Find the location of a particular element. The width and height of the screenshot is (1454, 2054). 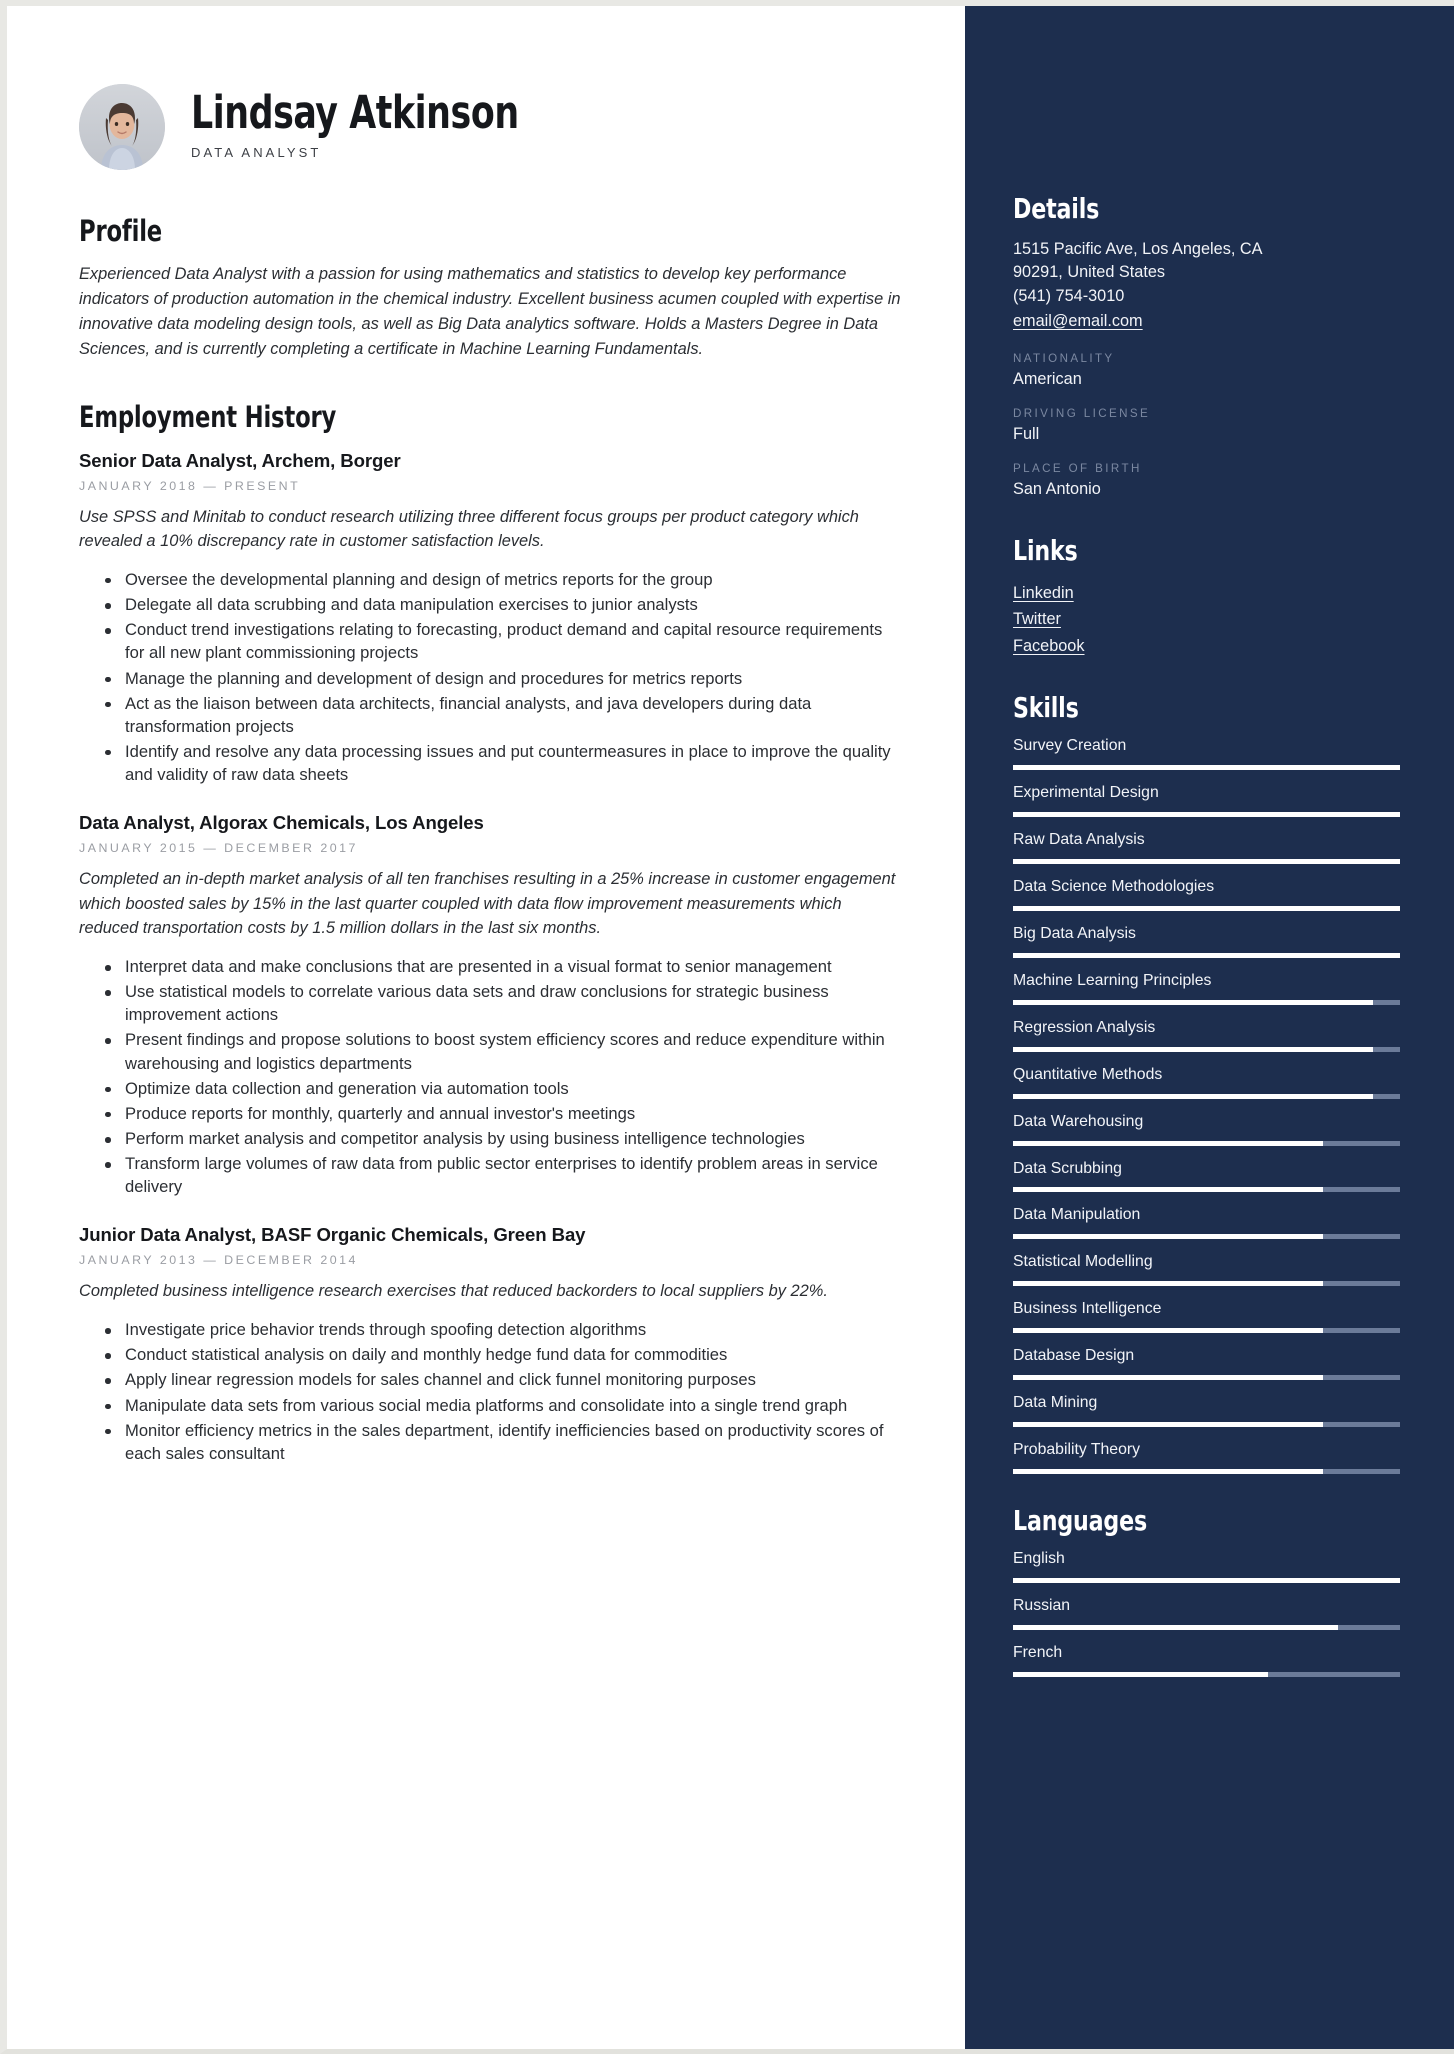

language-item: Russian is located at coordinates (1206, 1614).